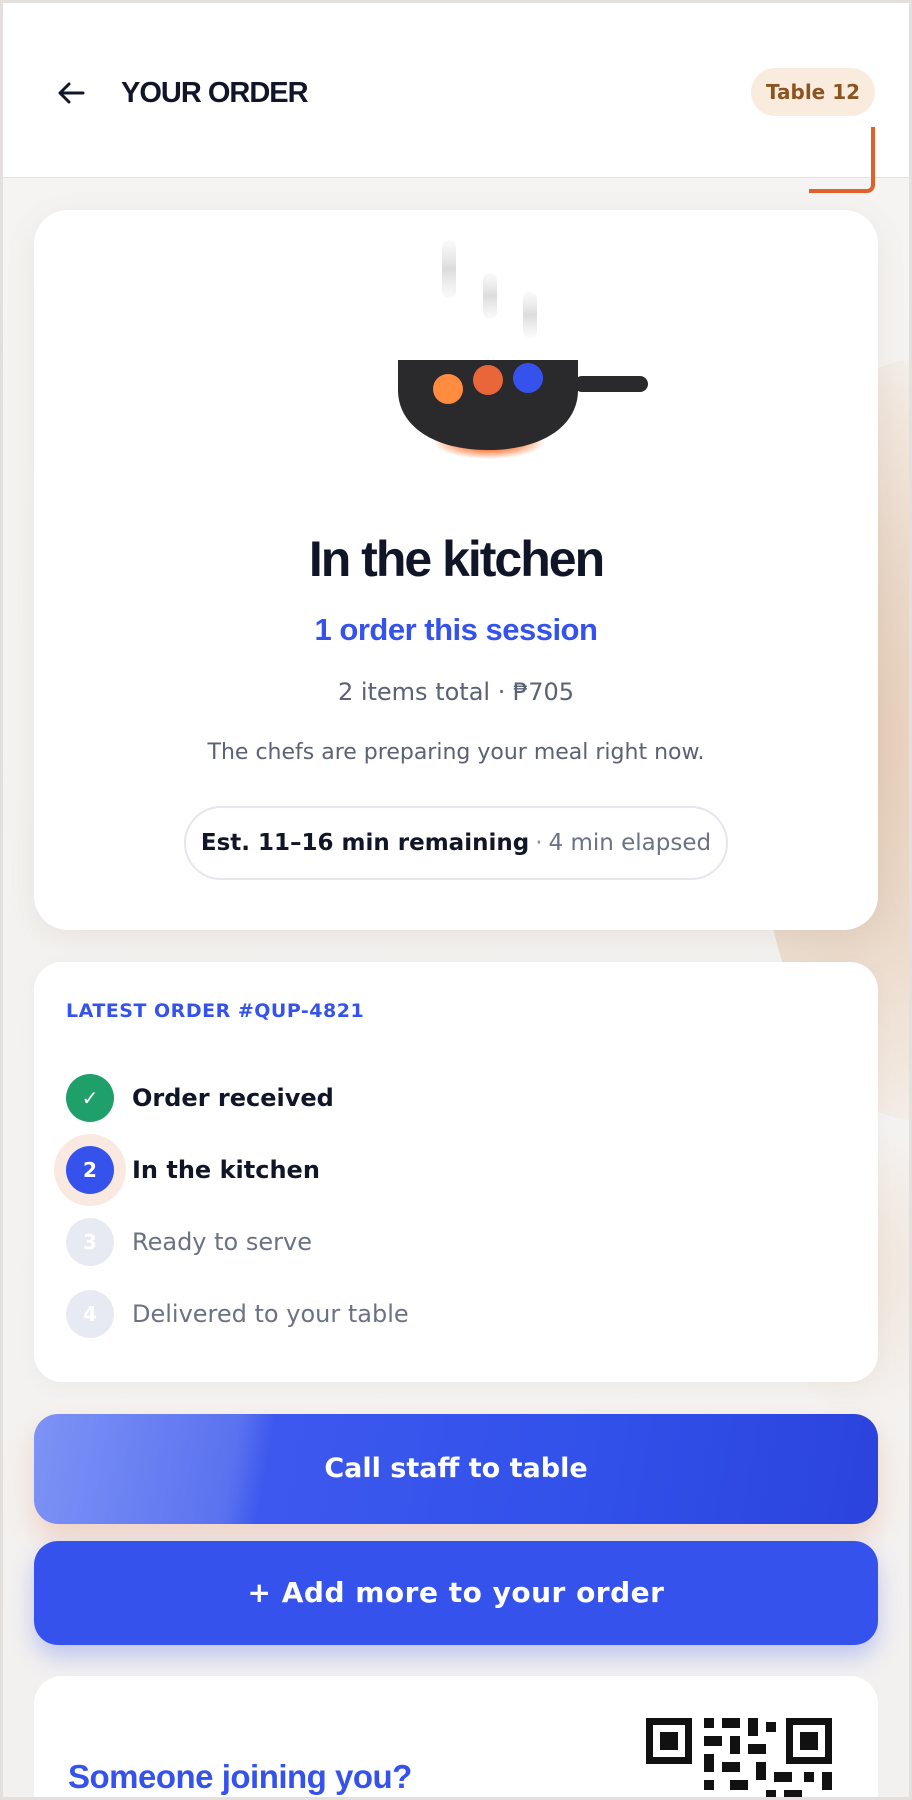  I want to click on latest-order-label: LATEST ORDER #QUP-4821, so click(215, 1011).